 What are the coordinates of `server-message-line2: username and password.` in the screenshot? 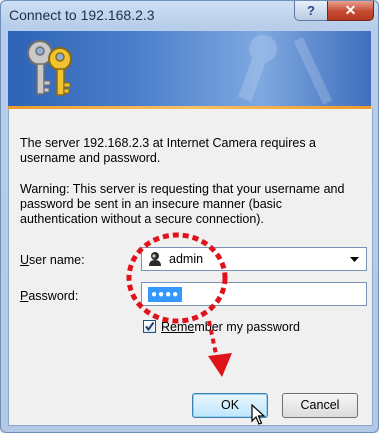 It's located at (90, 158).